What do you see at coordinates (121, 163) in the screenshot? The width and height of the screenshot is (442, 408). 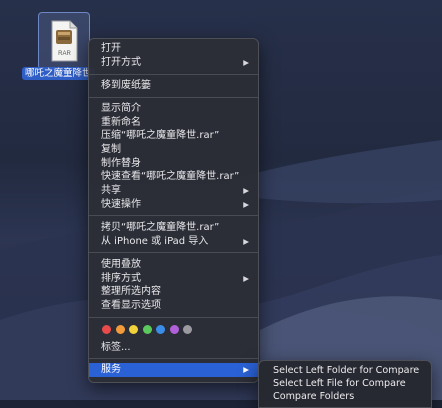 I see `menu-item-label: 制作替身` at bounding box center [121, 163].